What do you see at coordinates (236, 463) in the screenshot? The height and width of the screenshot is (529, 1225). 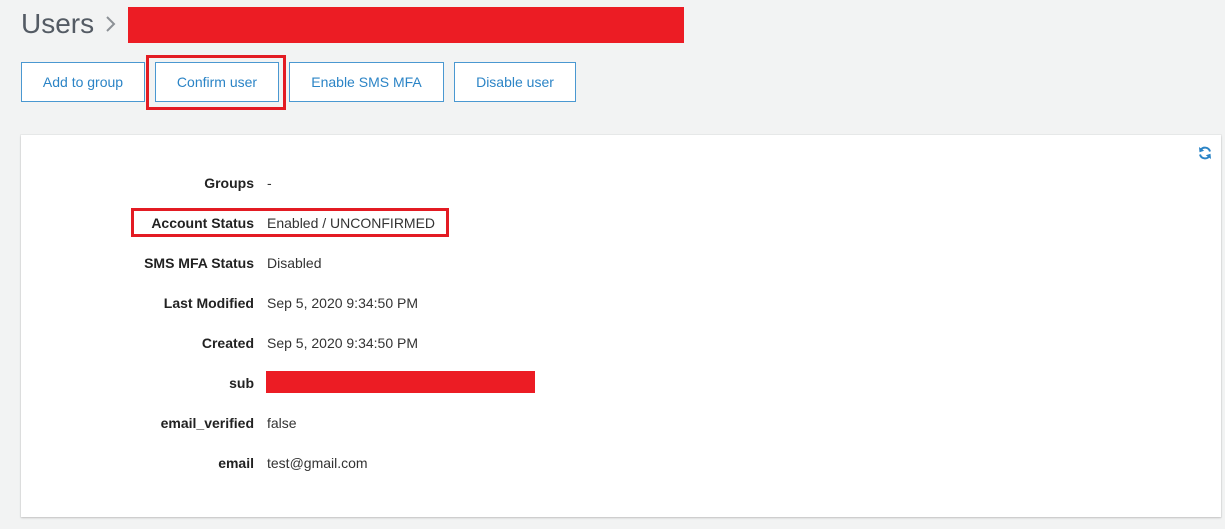 I see `detail-label: email` at bounding box center [236, 463].